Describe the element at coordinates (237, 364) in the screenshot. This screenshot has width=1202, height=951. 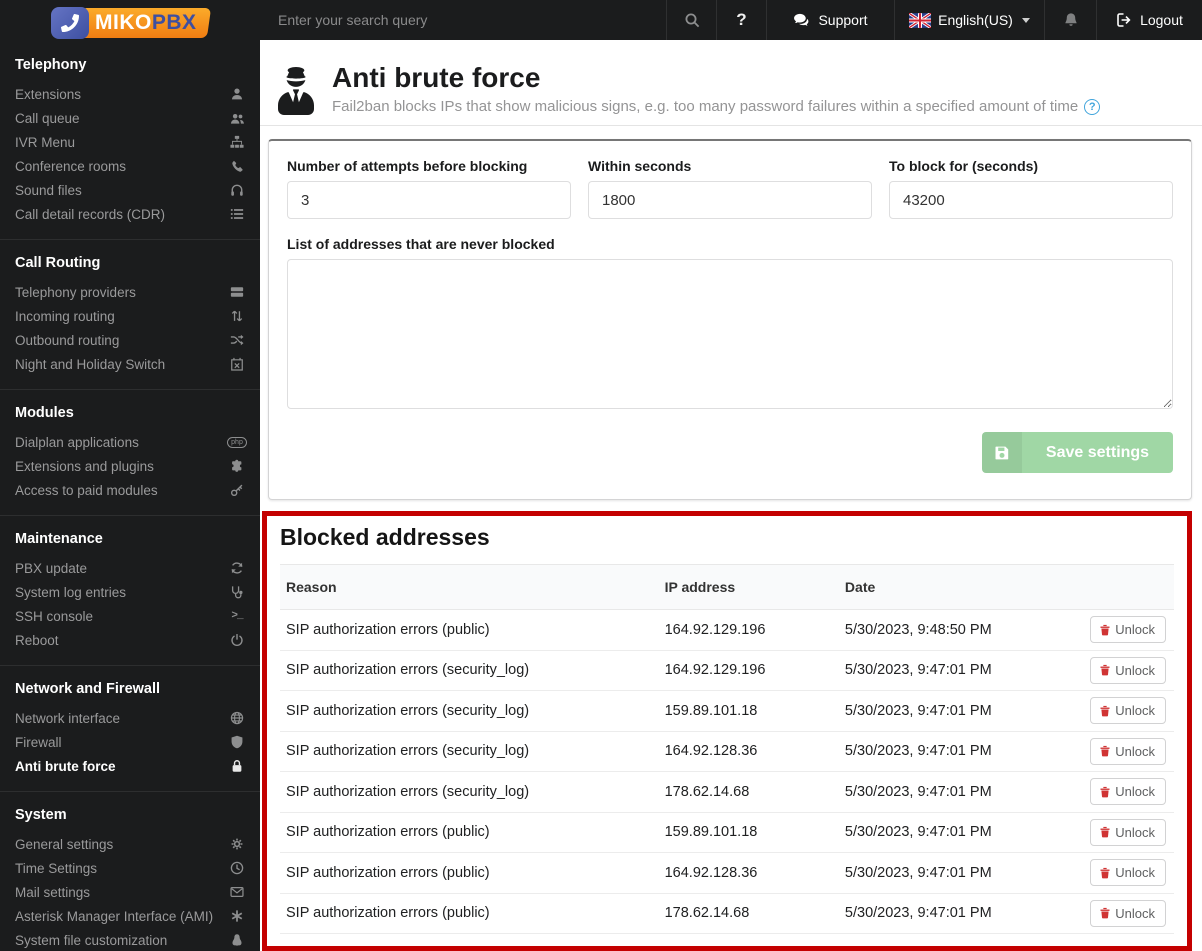
I see `calendar-times-icon` at that location.